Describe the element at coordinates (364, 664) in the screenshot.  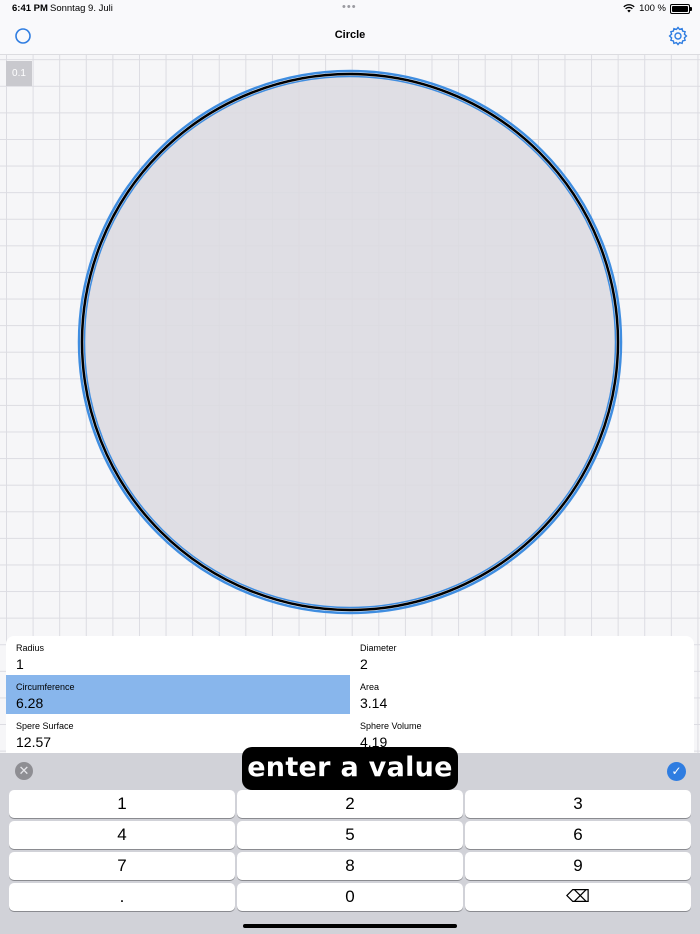
I see `field-value: 2` at that location.